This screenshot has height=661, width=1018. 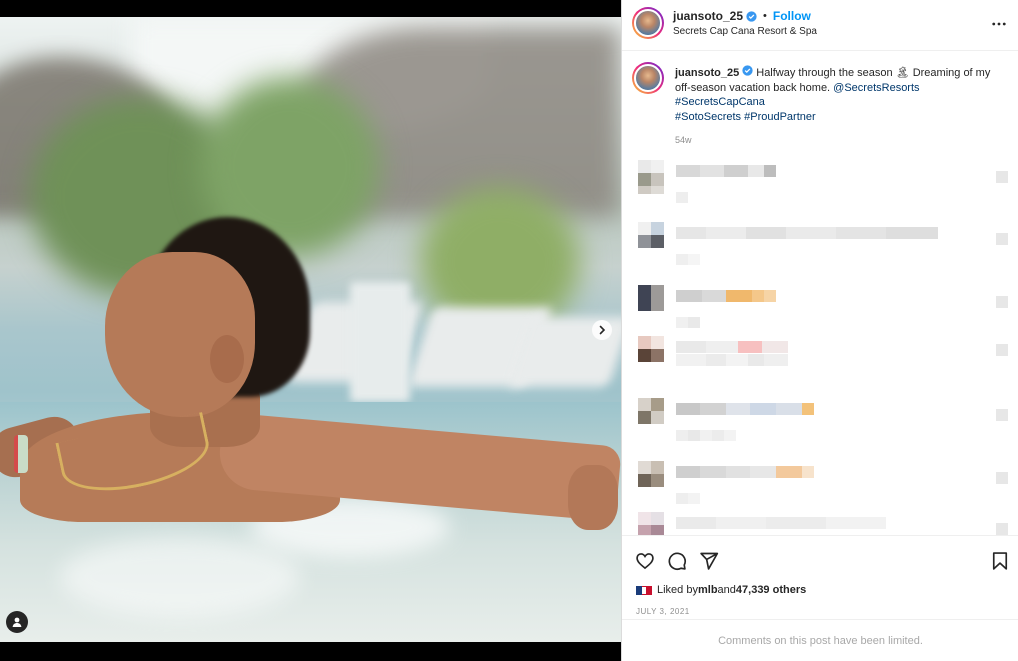 I want to click on share-button, so click(x=709, y=561).